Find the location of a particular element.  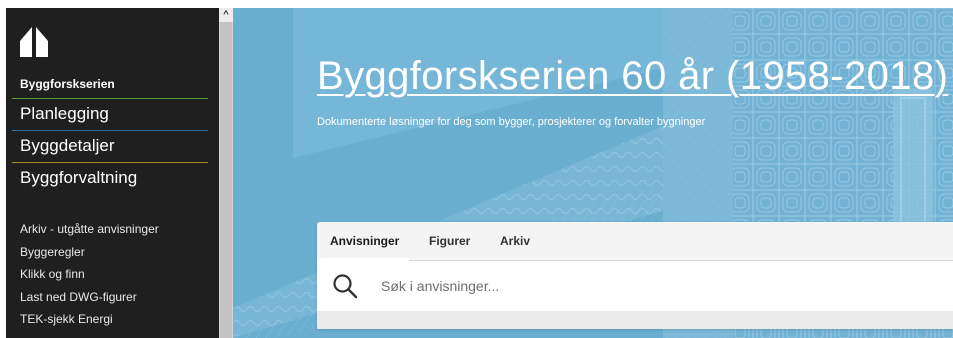

hero-title-link: Byggforskserien 60 år (1958-2018) is located at coordinates (632, 76).